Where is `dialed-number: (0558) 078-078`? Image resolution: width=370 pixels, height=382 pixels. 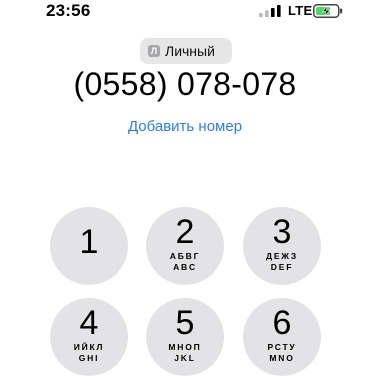
dialed-number: (0558) 078-078 is located at coordinates (185, 84).